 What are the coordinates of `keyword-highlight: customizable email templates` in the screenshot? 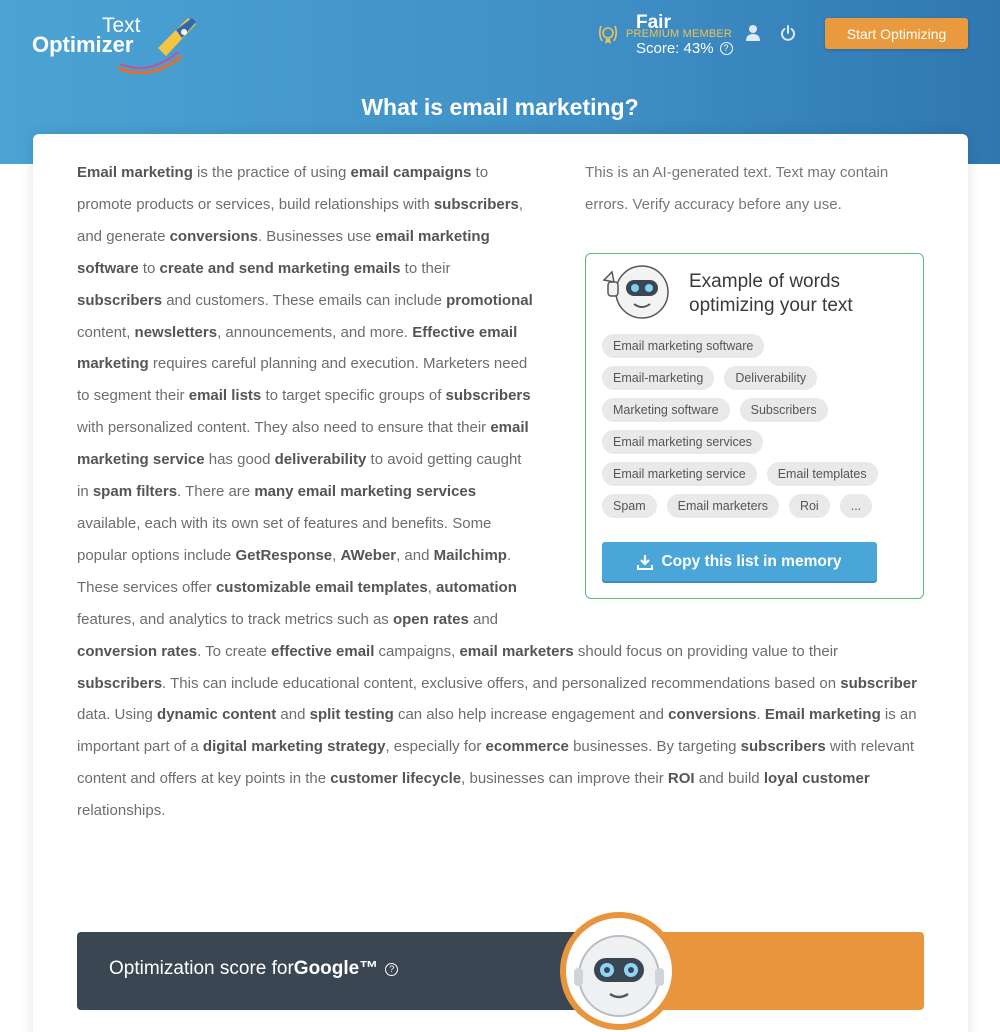 It's located at (321, 587).